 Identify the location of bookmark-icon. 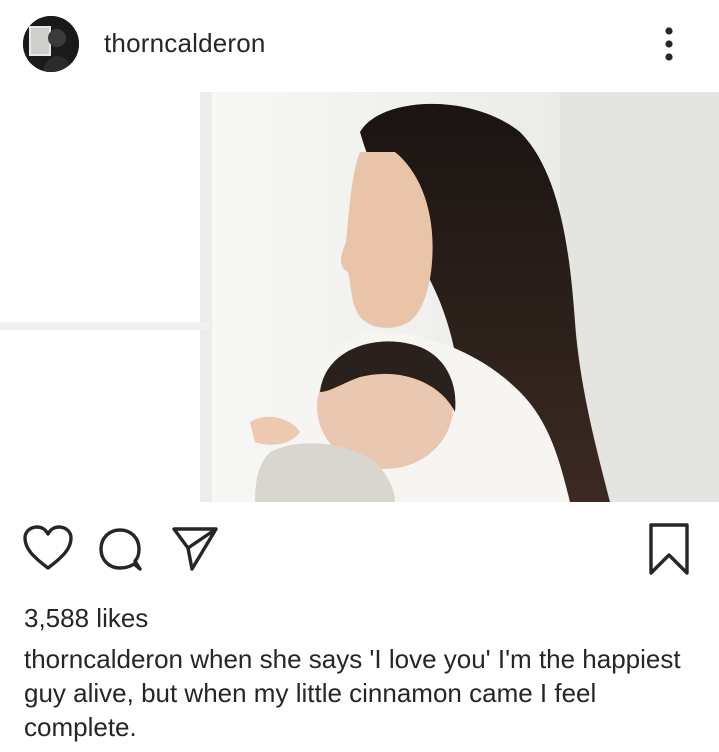
(669, 549).